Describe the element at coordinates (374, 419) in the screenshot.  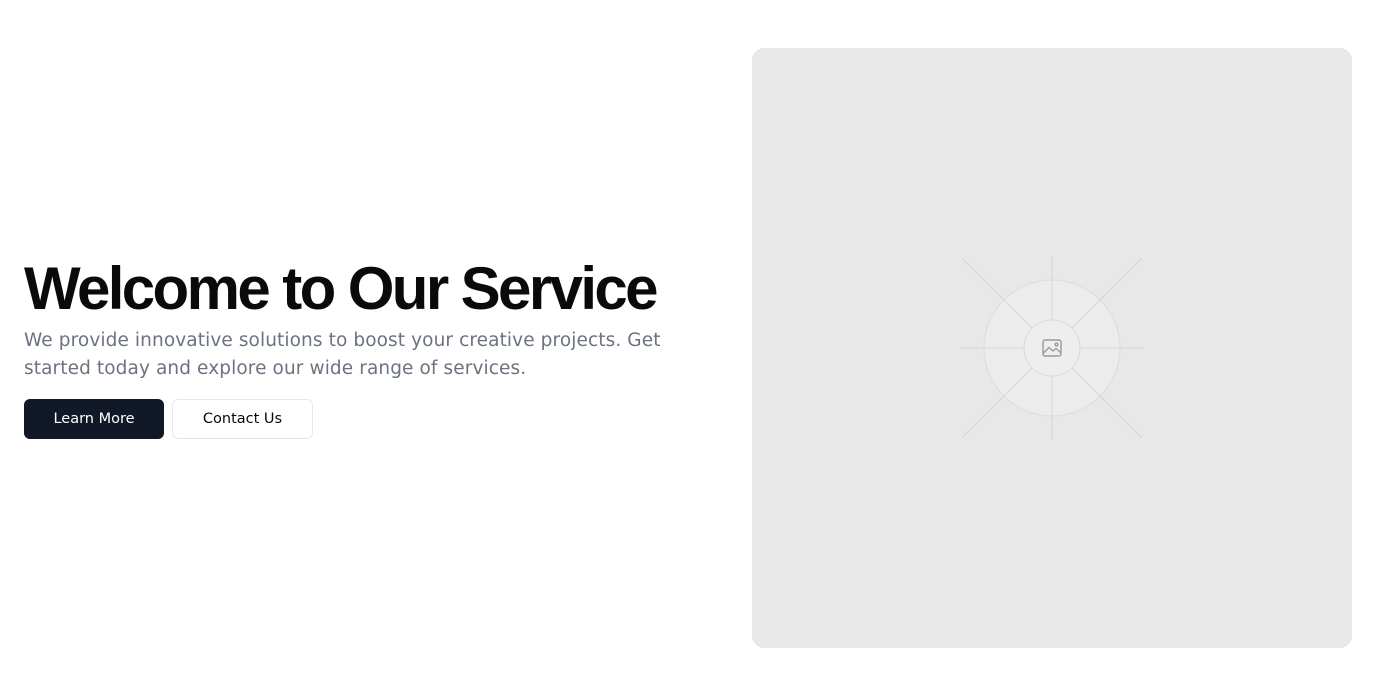
I see `hero-actions: Learn More Contact Us` at that location.